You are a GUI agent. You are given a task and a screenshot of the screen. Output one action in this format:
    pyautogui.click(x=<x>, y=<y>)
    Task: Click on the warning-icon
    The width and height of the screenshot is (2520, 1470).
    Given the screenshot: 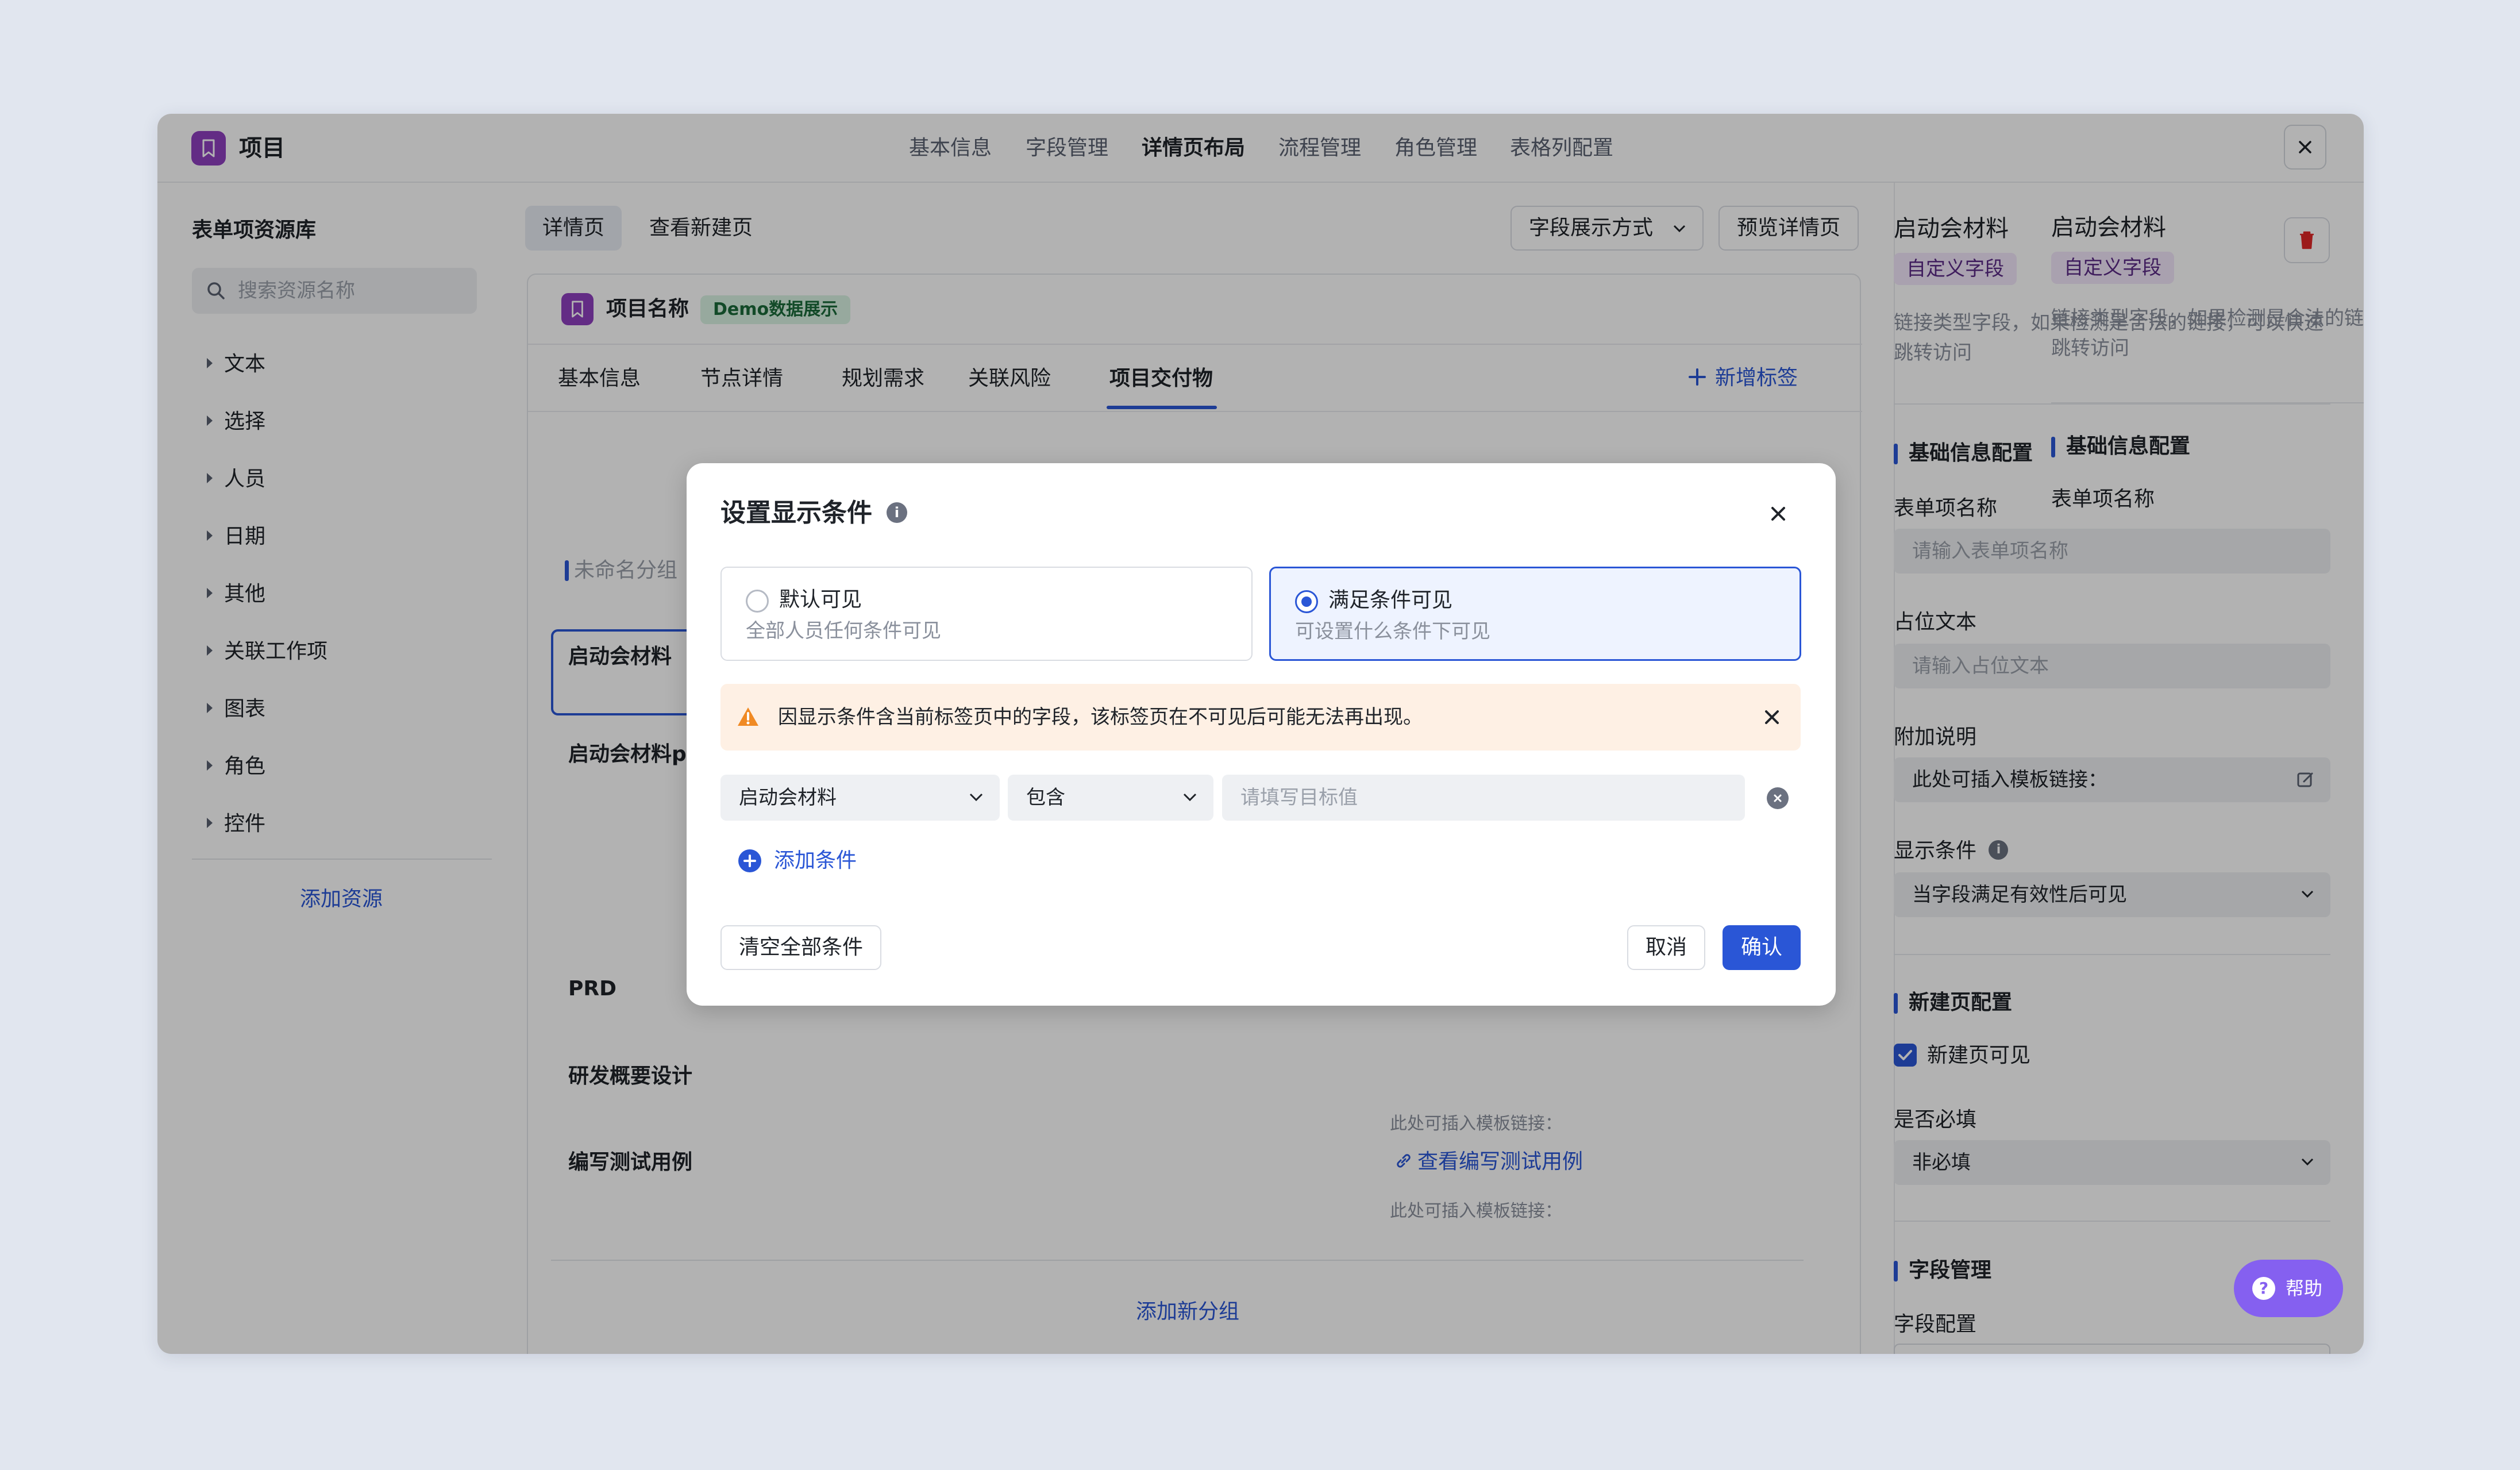 What is the action you would take?
    pyautogui.click(x=749, y=717)
    